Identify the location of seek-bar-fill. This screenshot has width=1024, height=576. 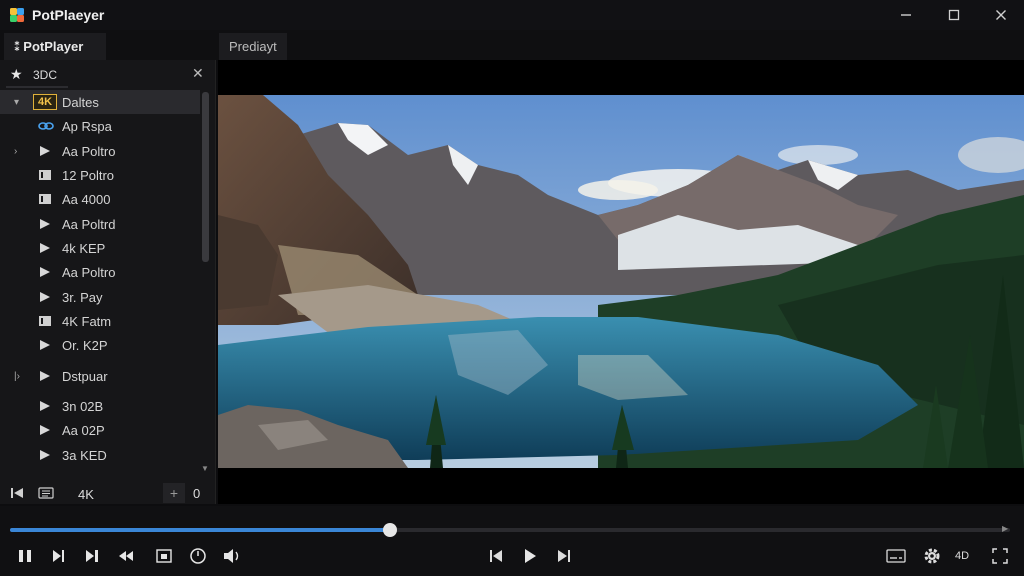
(200, 530).